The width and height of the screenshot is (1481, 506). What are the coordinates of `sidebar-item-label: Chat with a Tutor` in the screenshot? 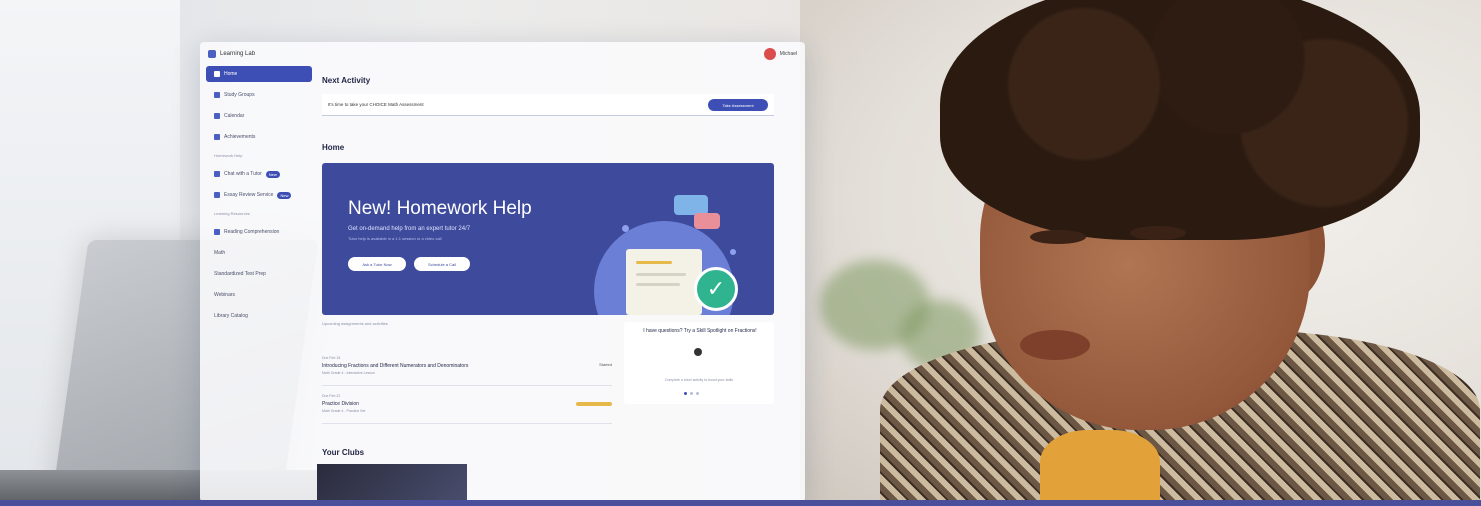 It's located at (243, 174).